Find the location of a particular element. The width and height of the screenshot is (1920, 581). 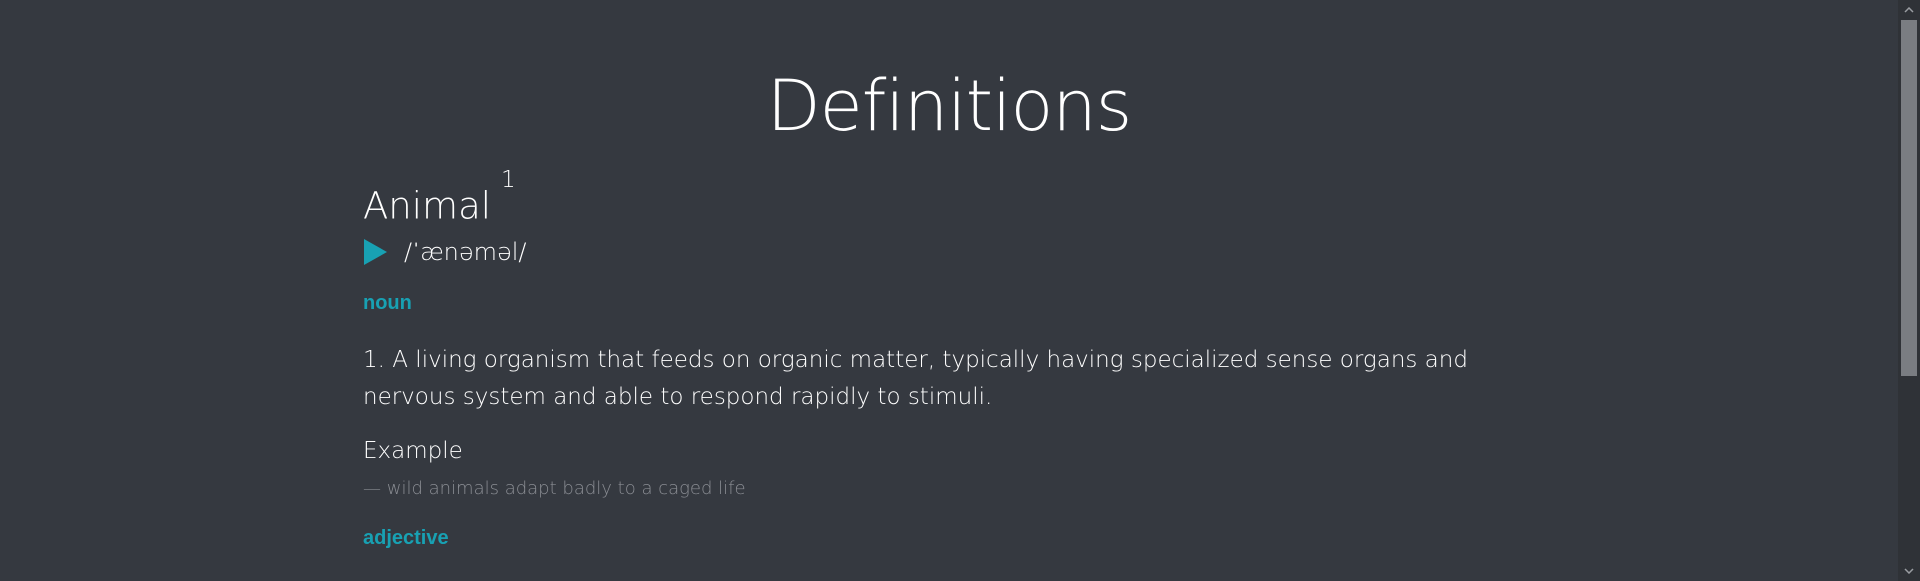

chevron-up-icon is located at coordinates (1909, 10).